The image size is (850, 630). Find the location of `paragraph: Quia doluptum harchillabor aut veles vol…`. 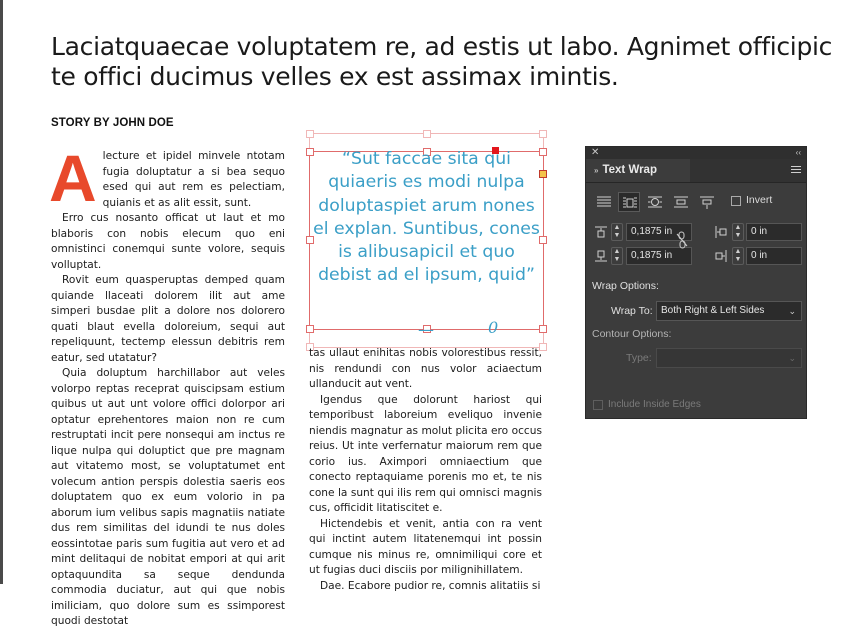

paragraph: Quia doluptum harchillabor aut veles vol… is located at coordinates (168, 497).